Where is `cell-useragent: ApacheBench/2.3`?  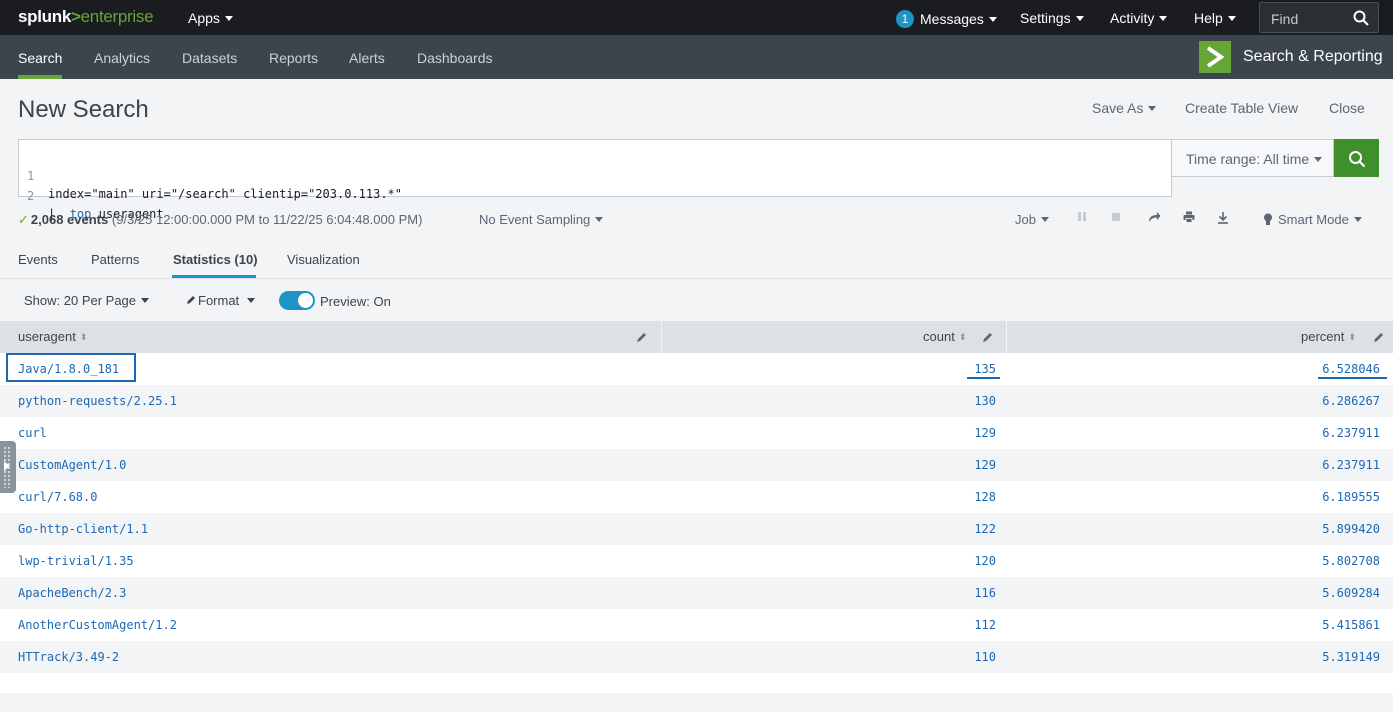
cell-useragent: ApacheBench/2.3 is located at coordinates (72, 593).